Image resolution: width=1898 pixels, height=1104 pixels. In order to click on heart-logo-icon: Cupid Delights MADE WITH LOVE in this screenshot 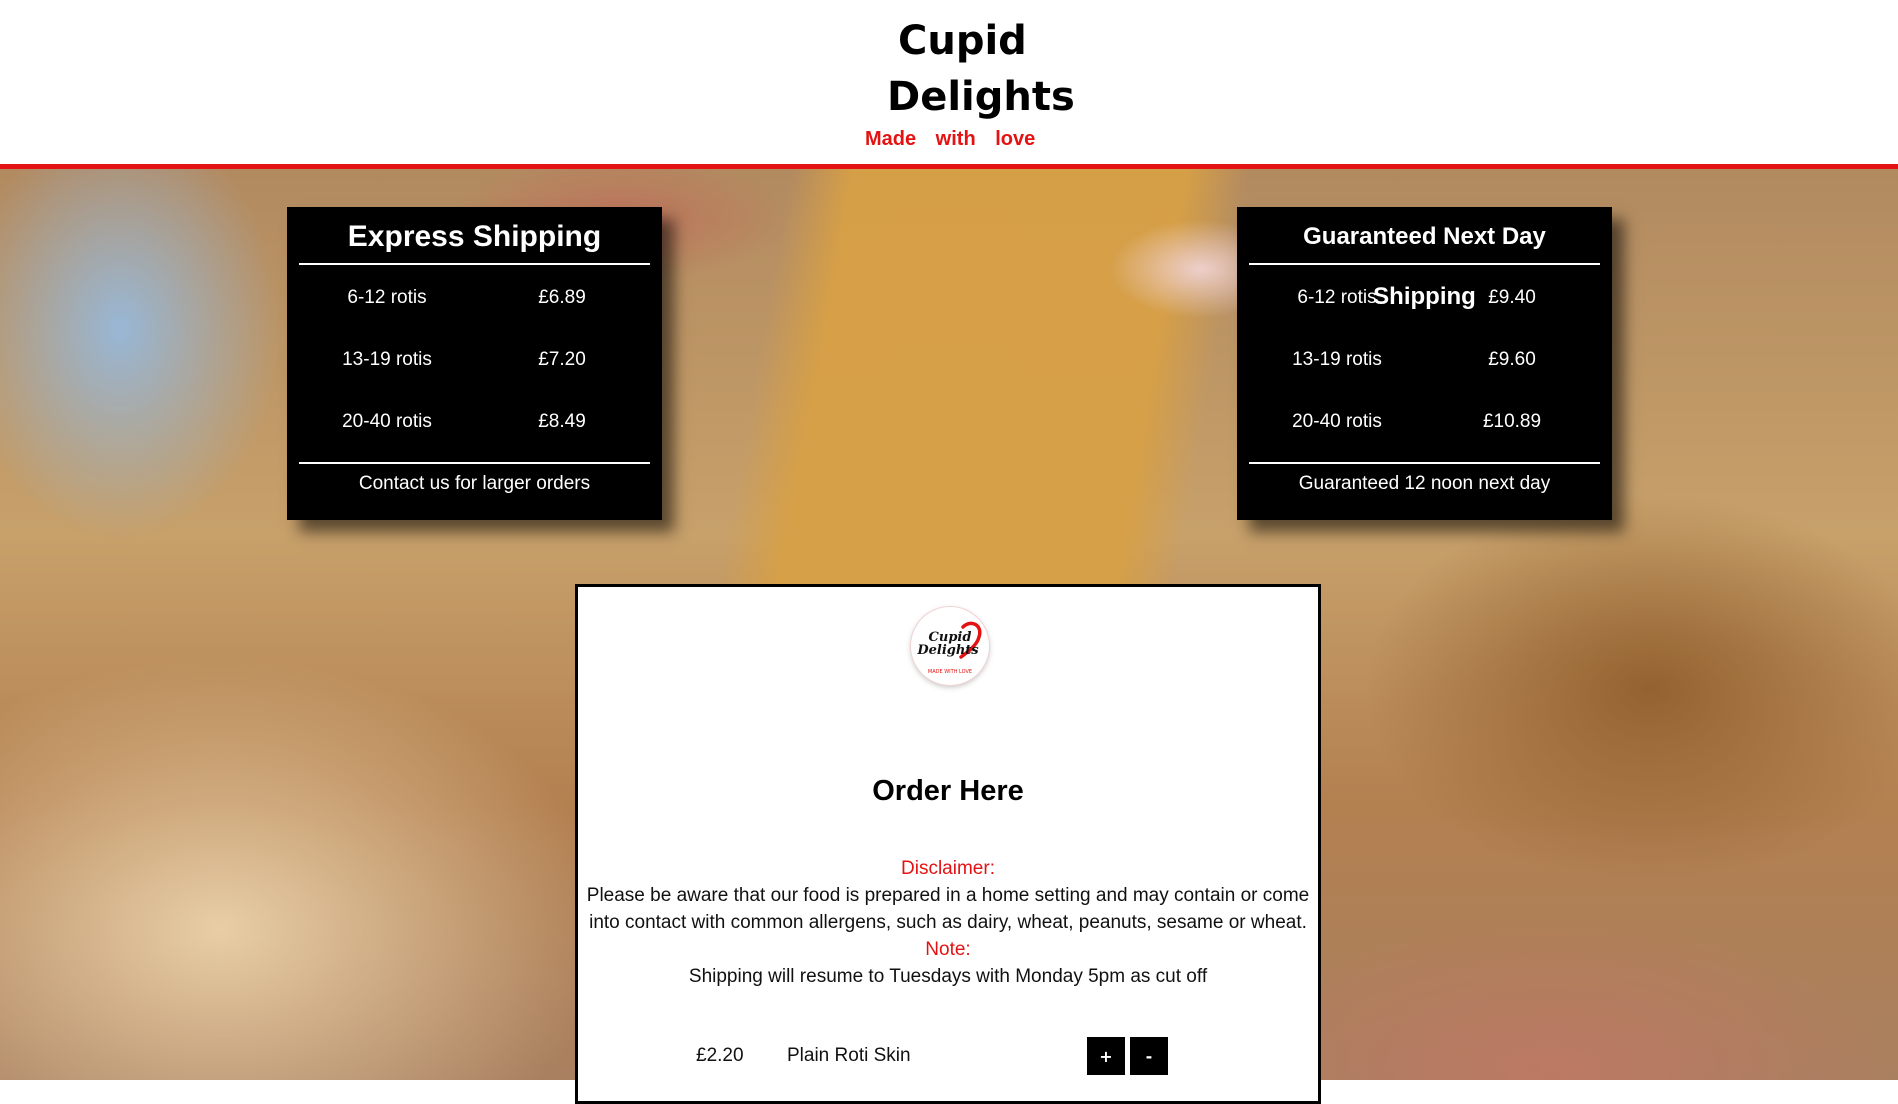, I will do `click(949, 648)`.